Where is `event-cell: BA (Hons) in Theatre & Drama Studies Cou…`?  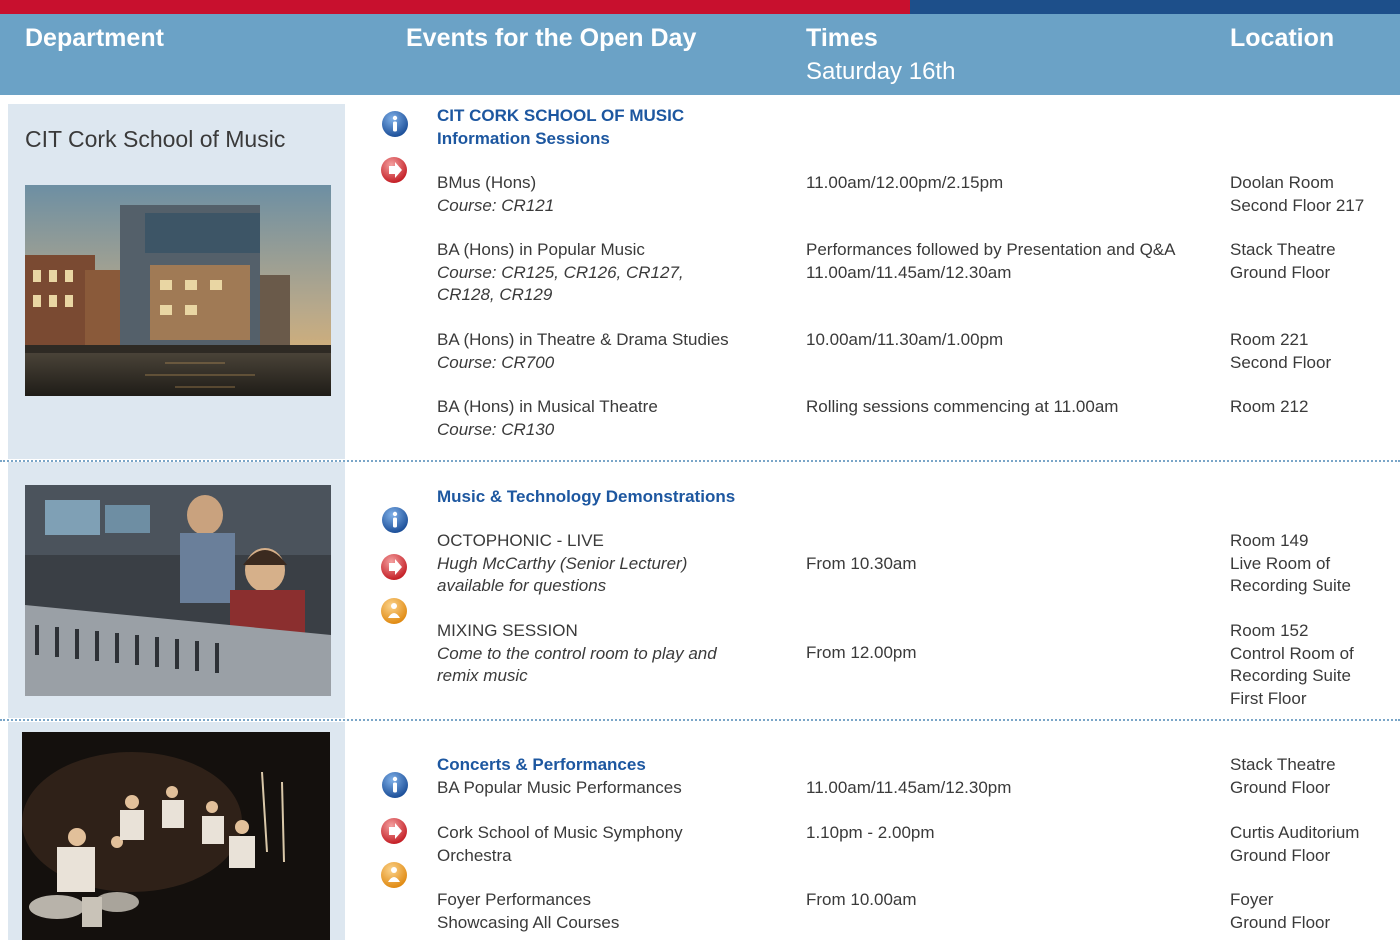 event-cell: BA (Hons) in Theatre & Drama Studies Cou… is located at coordinates (617, 351).